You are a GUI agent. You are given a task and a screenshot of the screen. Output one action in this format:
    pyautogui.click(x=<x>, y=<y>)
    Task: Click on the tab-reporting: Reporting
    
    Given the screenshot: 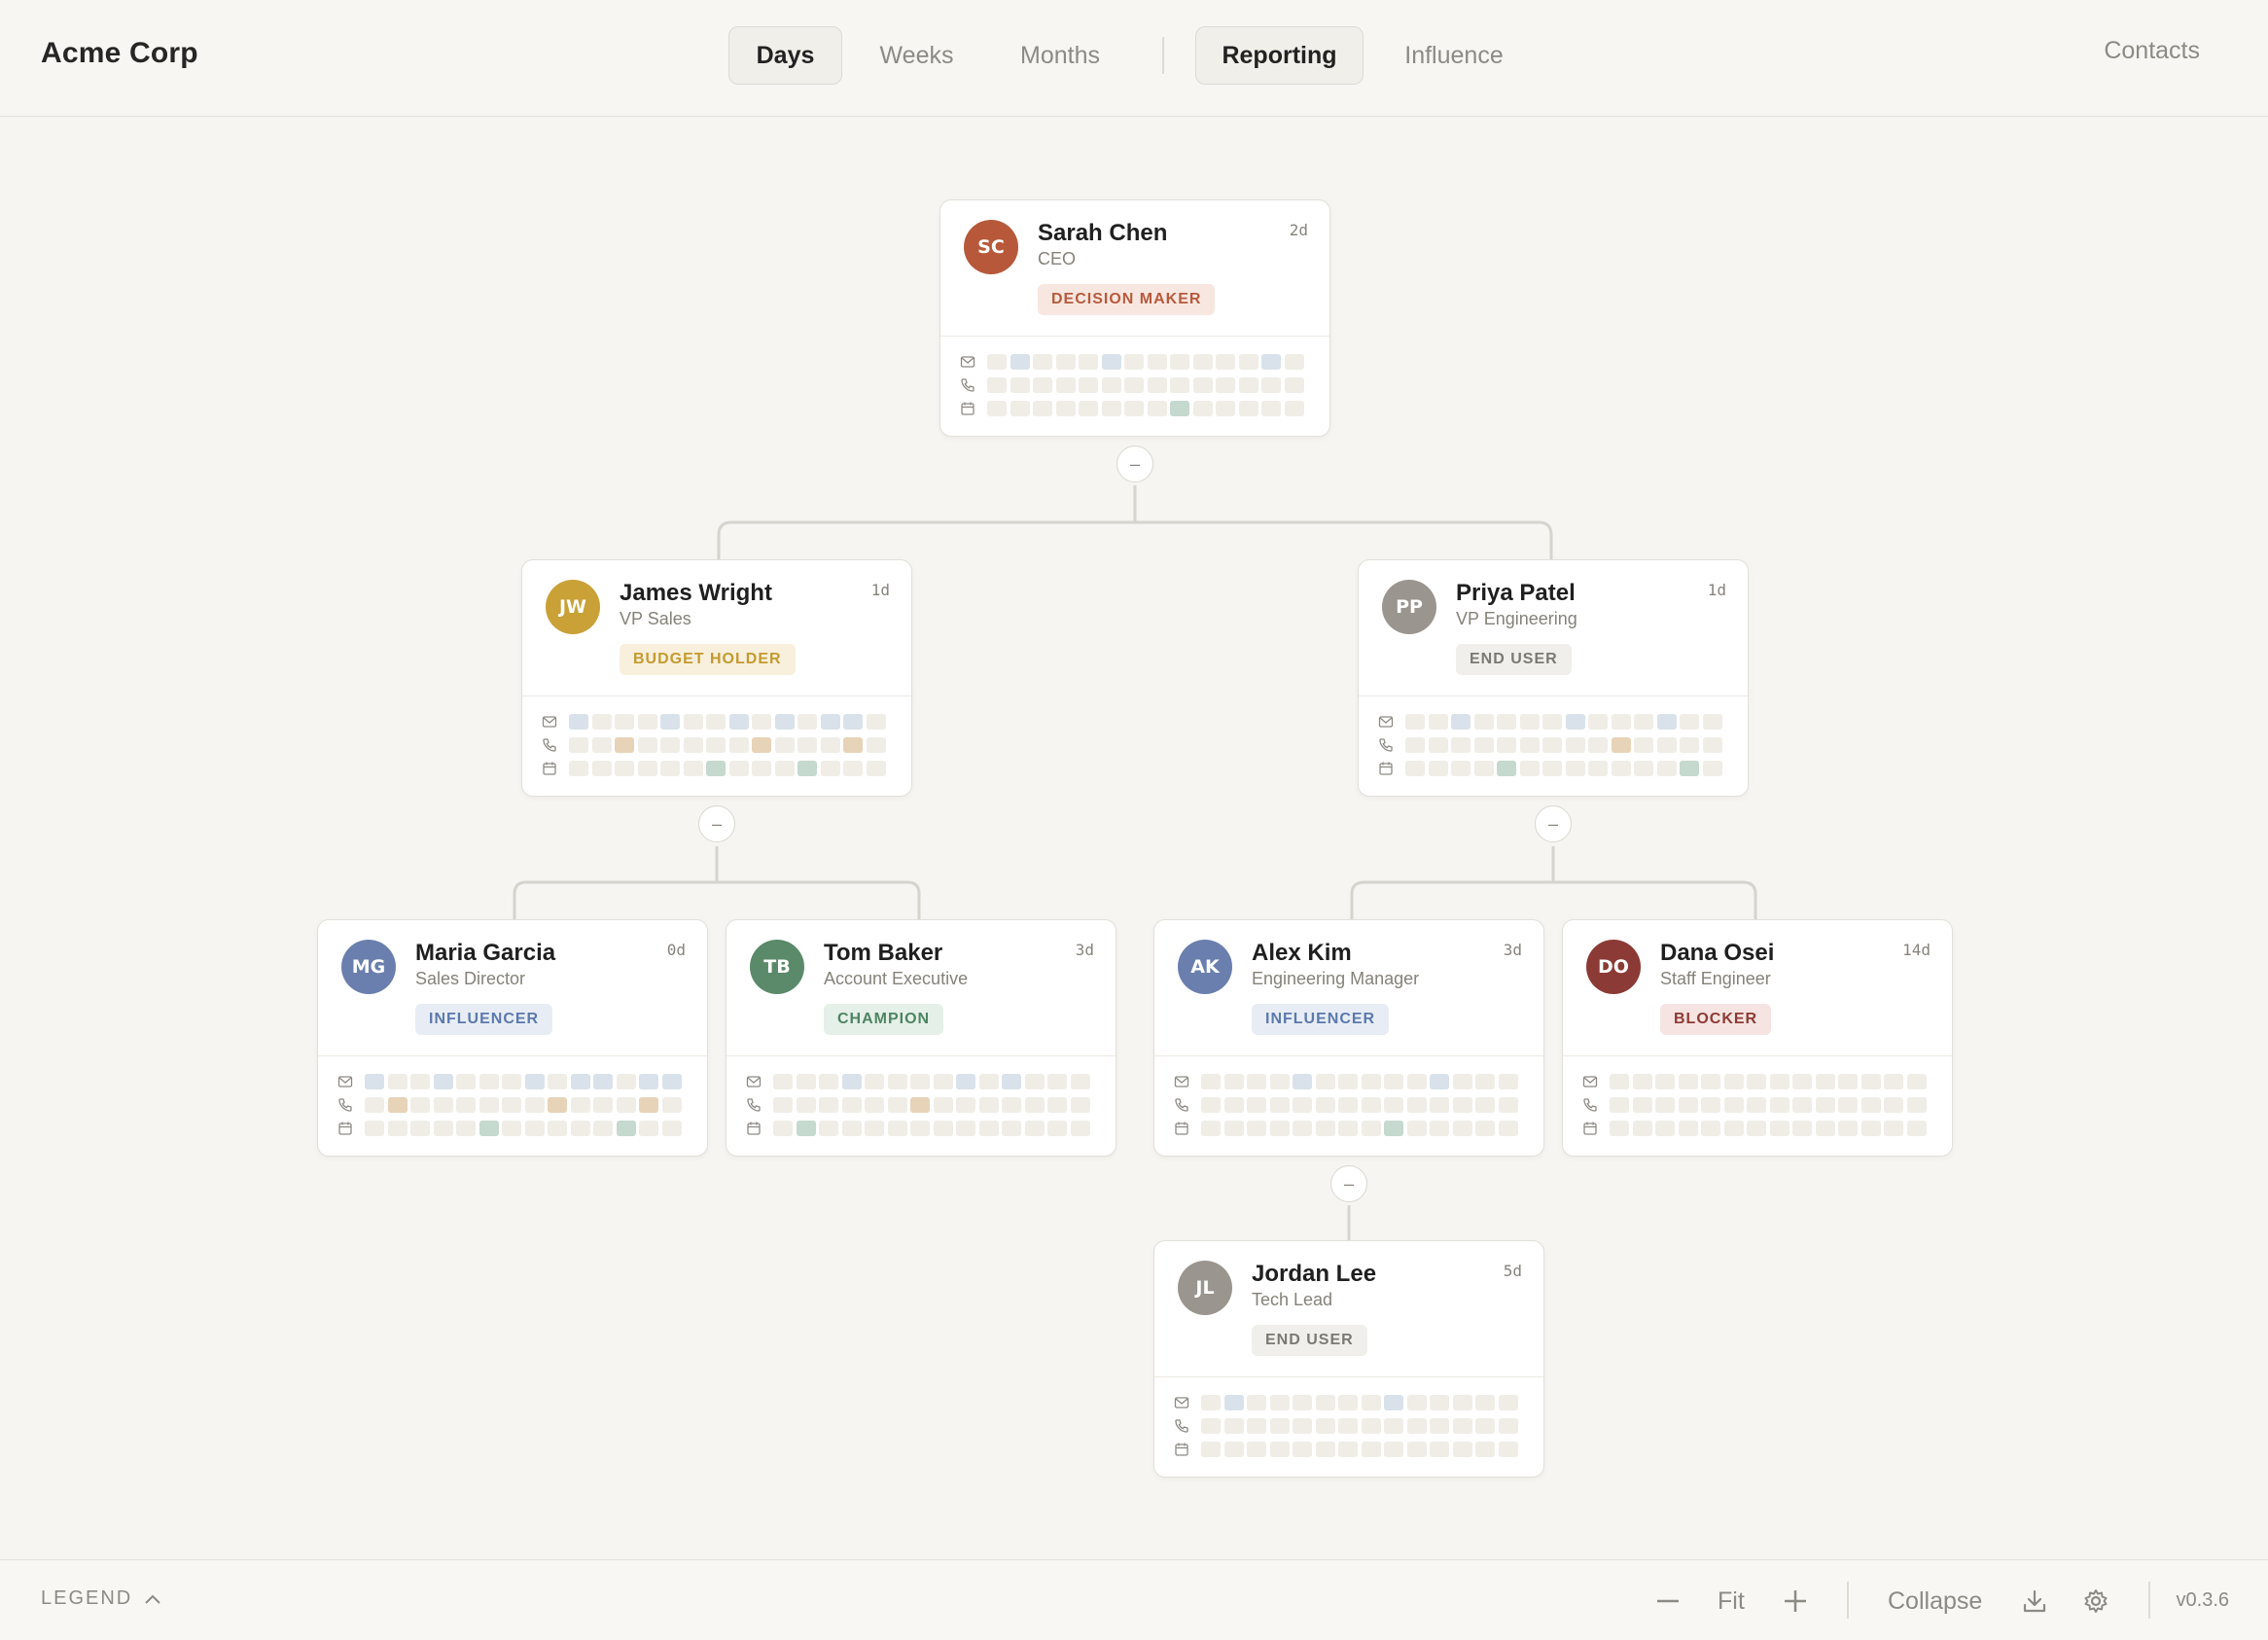 What is the action you would take?
    pyautogui.click(x=1279, y=55)
    